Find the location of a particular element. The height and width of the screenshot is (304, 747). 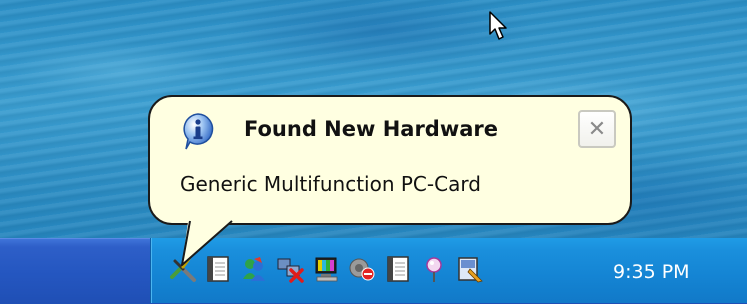

balloon-tail is located at coordinates (207, 243).